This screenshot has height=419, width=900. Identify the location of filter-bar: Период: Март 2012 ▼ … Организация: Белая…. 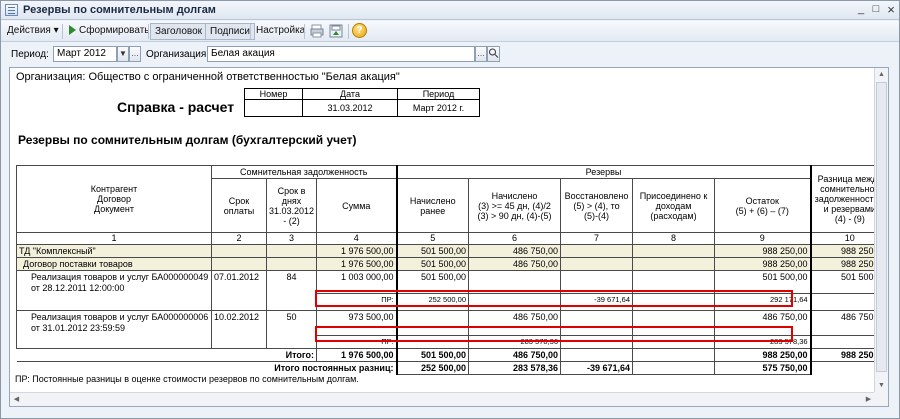
(450, 54).